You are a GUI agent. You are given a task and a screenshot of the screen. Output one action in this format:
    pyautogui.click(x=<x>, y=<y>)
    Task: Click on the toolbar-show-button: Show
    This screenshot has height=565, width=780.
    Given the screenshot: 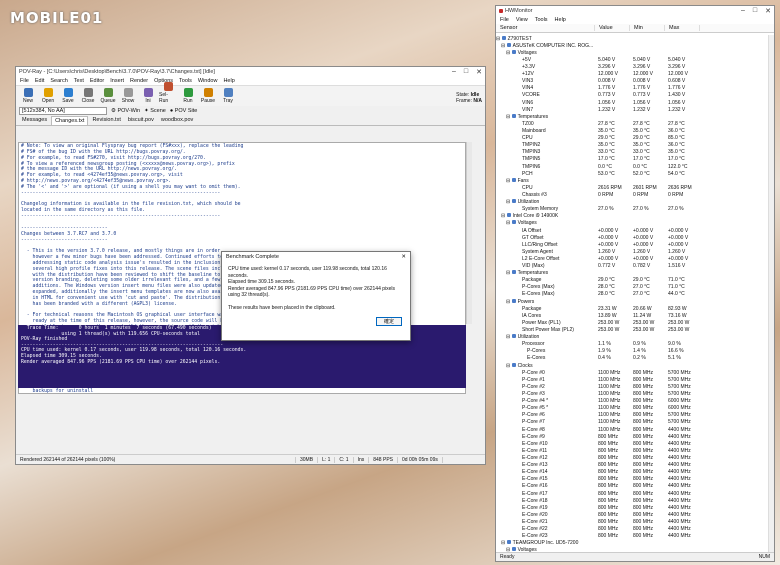 What is the action you would take?
    pyautogui.click(x=128, y=96)
    